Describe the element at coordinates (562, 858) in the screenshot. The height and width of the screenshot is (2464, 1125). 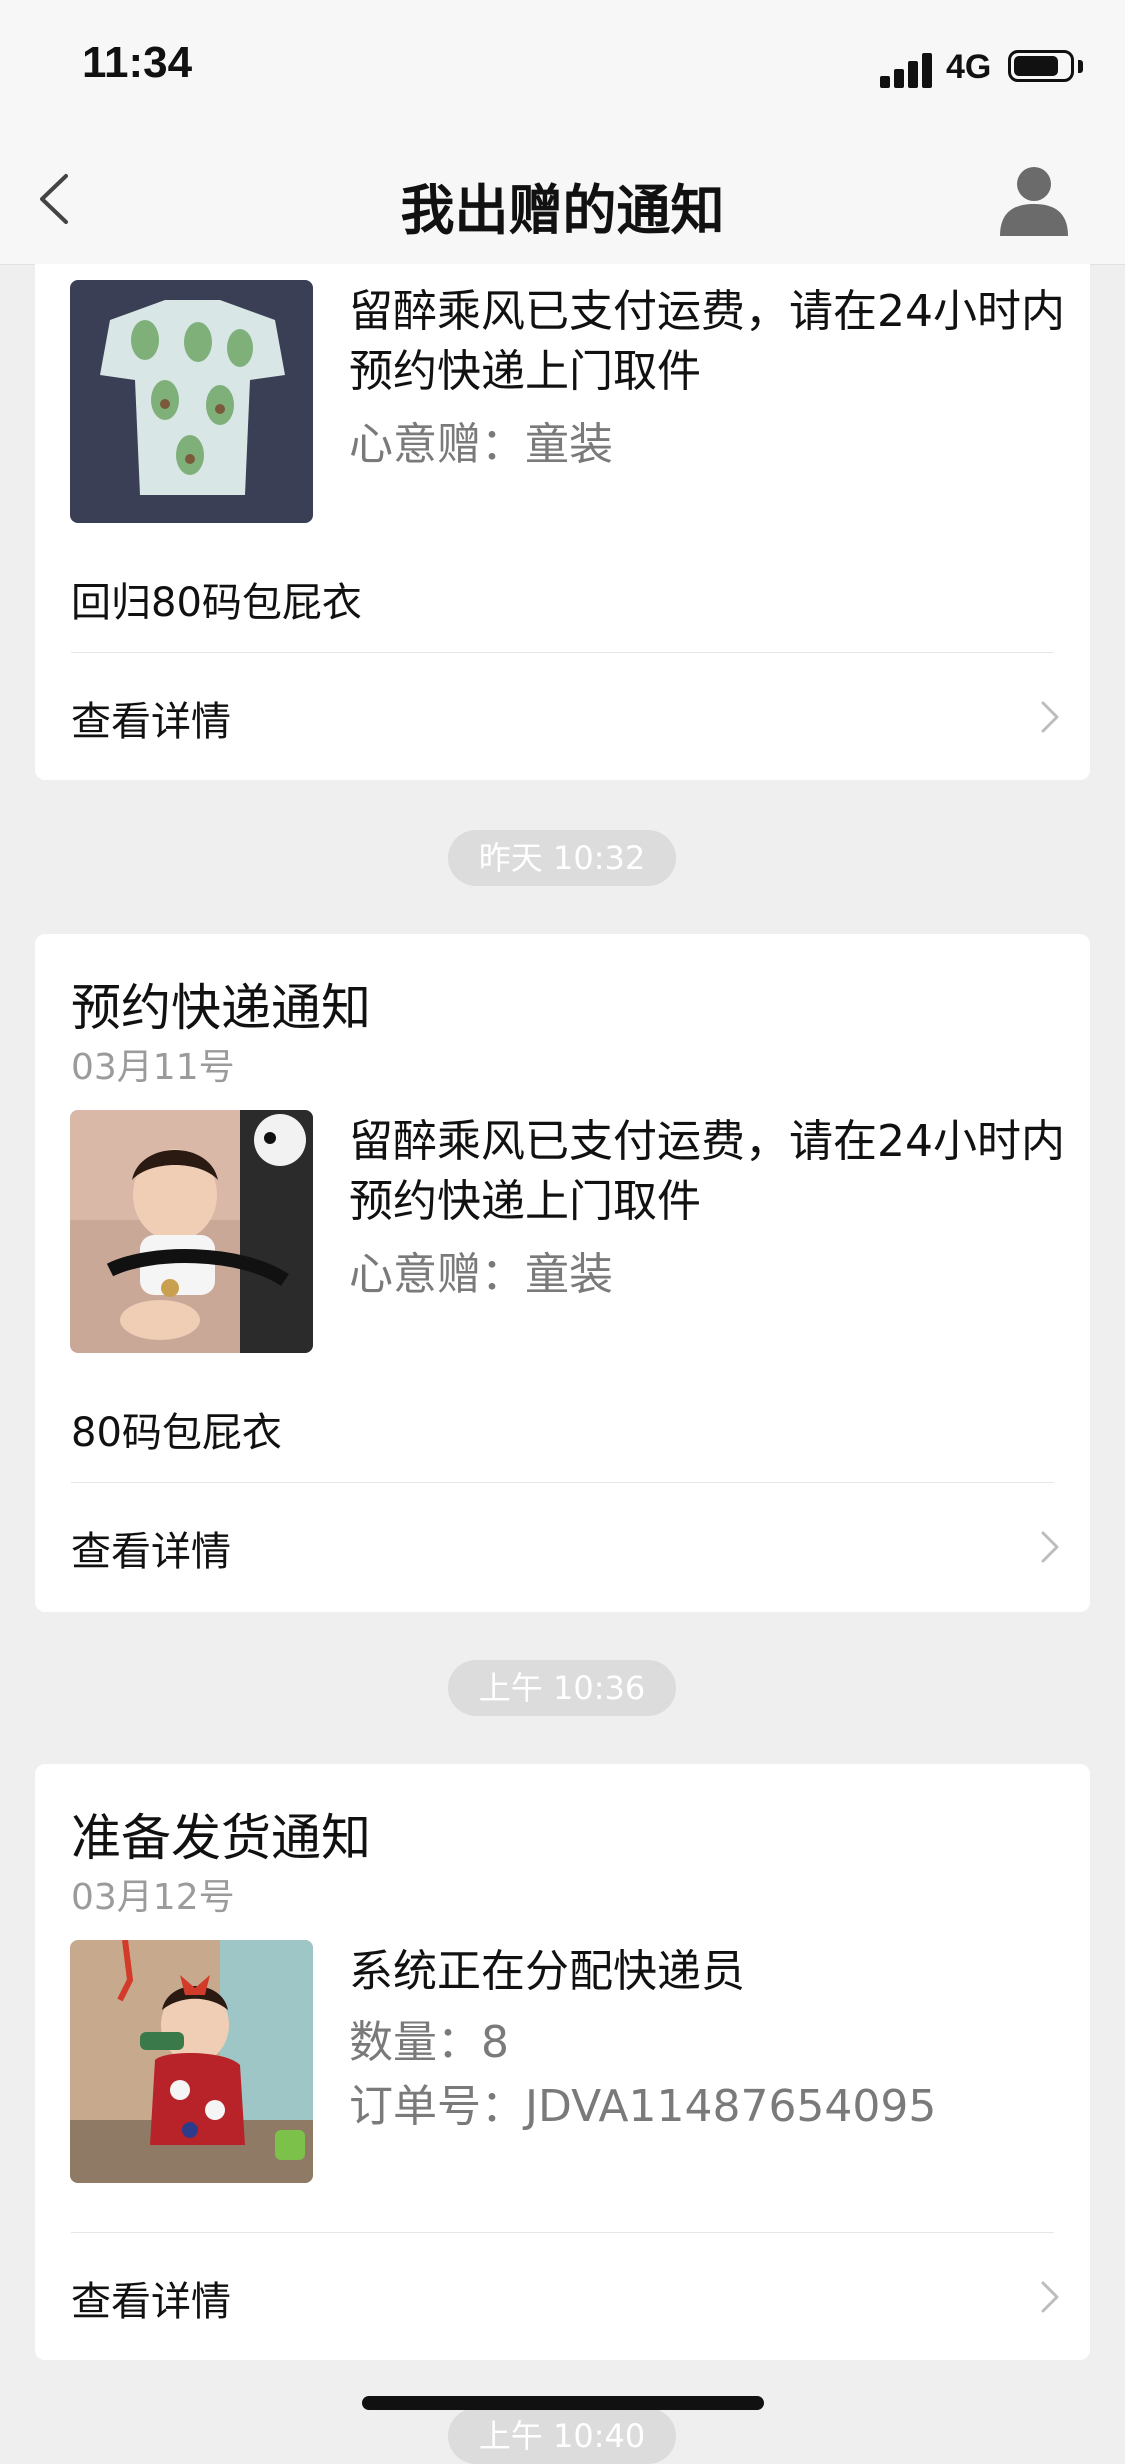
I see `timestamp-pill: 昨天 10:32` at that location.